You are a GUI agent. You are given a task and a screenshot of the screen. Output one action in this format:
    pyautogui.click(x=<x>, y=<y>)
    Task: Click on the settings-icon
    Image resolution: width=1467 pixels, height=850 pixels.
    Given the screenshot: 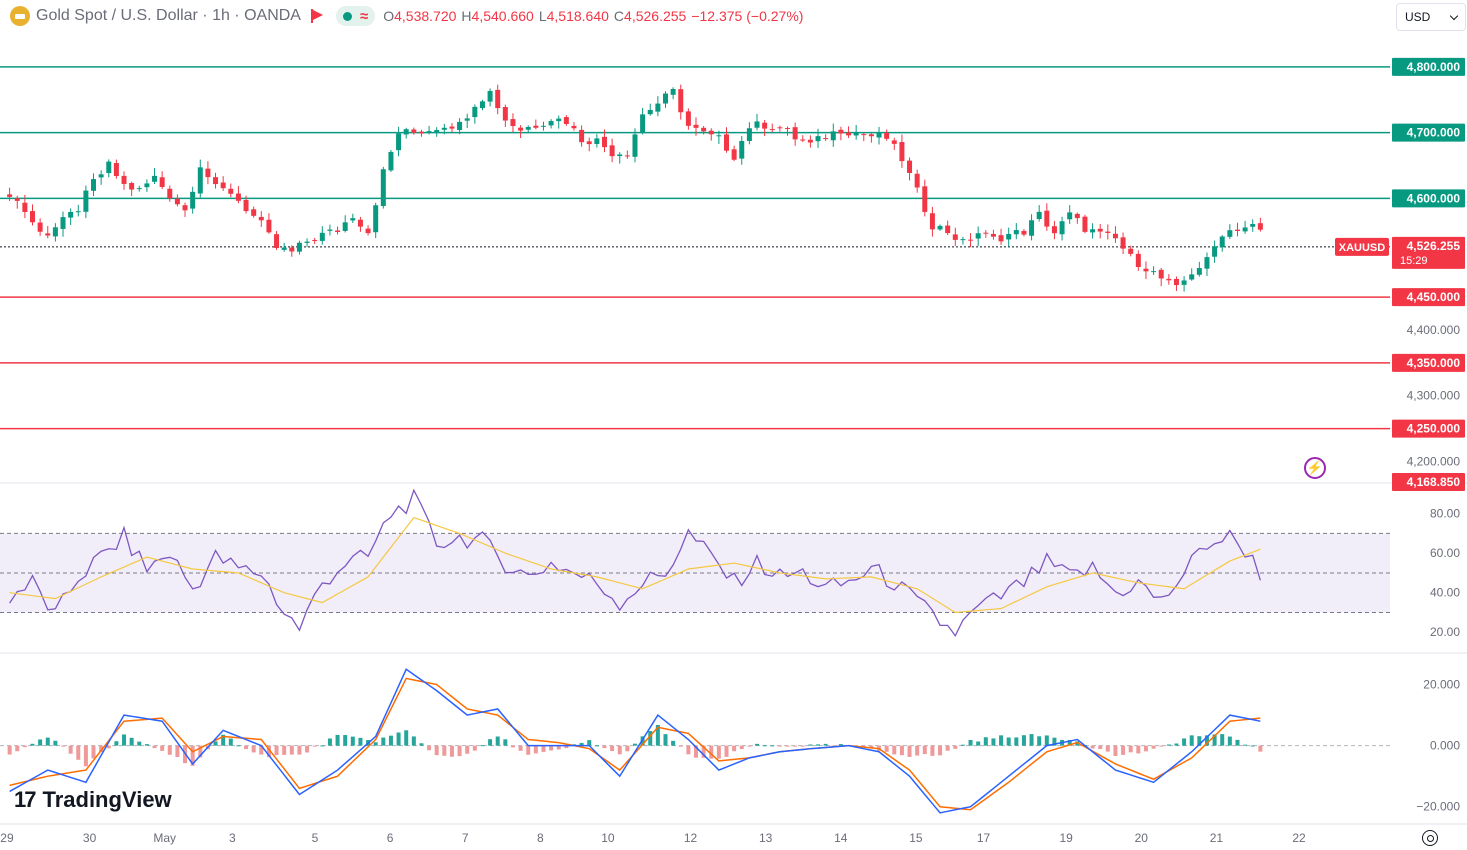 What is the action you would take?
    pyautogui.click(x=1430, y=838)
    